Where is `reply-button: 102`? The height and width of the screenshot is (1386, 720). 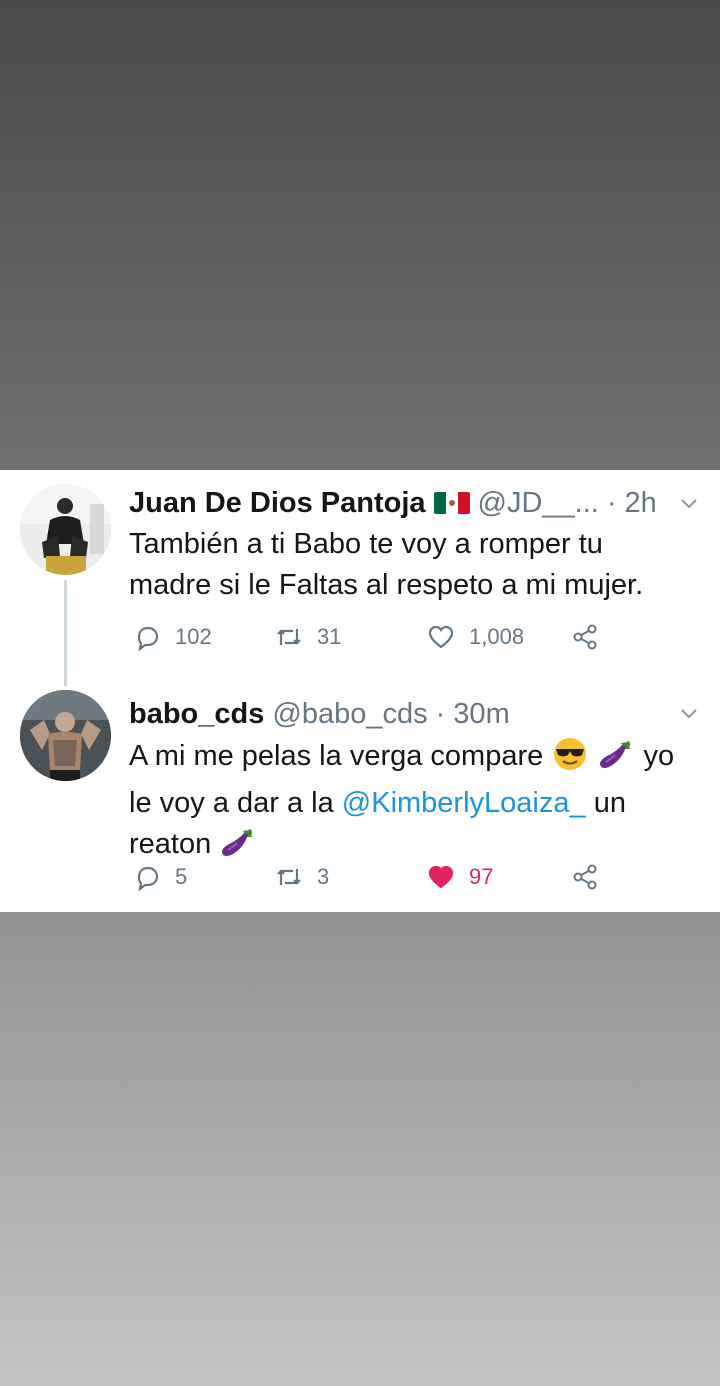 reply-button: 102 is located at coordinates (172, 637).